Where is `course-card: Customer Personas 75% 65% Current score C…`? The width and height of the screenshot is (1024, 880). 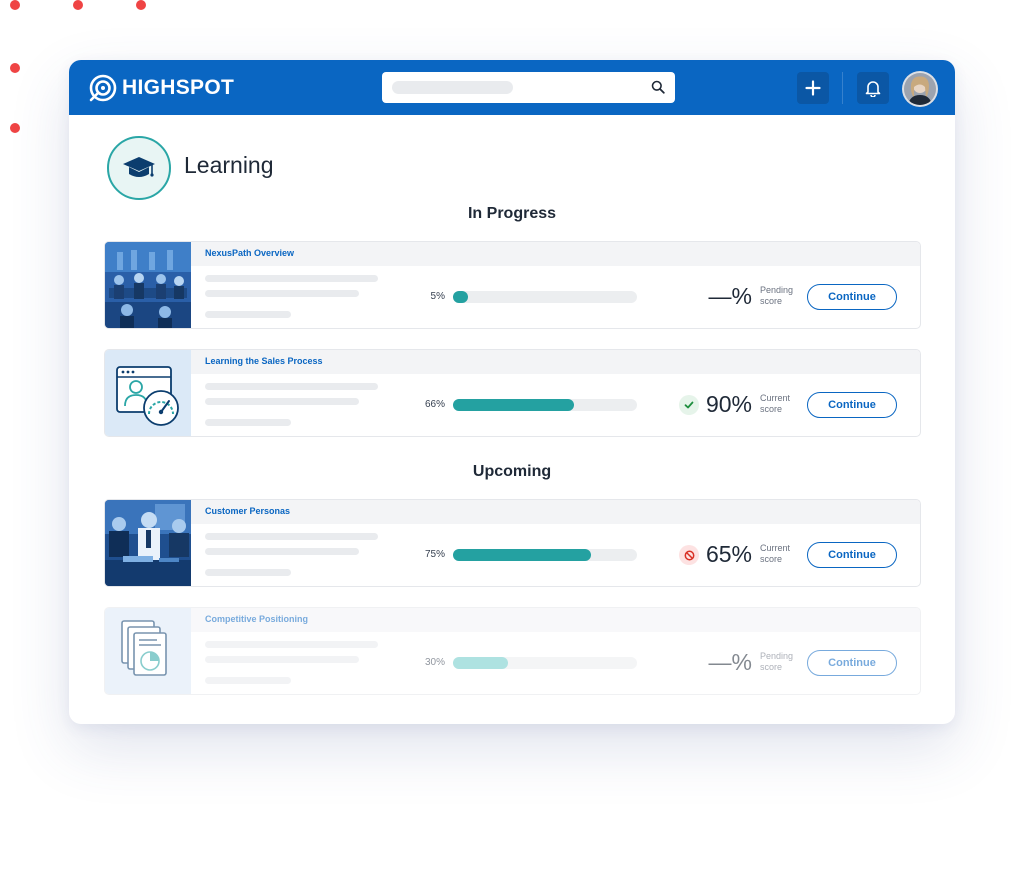
course-card: Customer Personas 75% 65% Current score C… is located at coordinates (512, 543).